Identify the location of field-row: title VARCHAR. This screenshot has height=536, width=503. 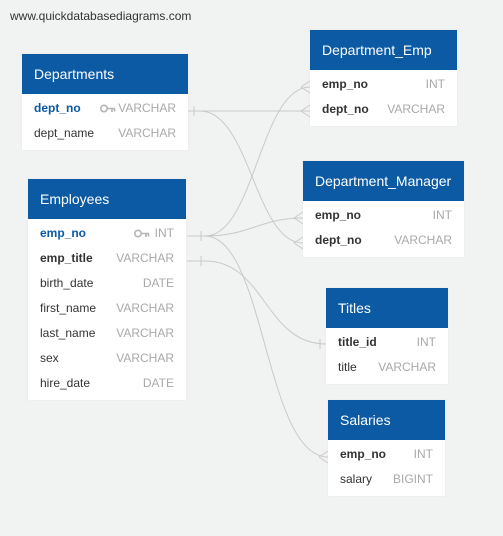
(387, 367).